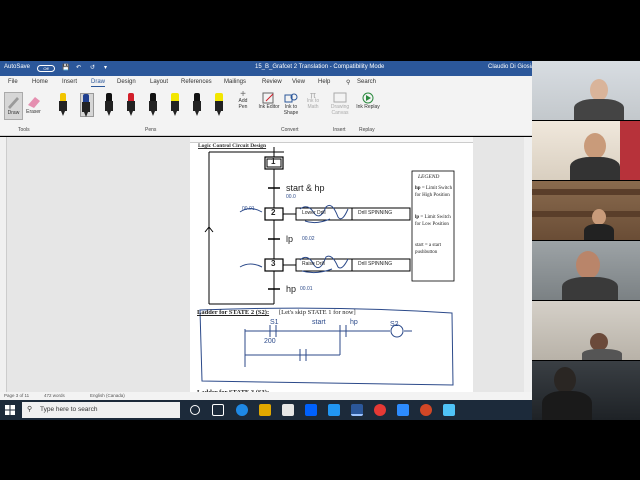 The height and width of the screenshot is (480, 640). Describe the element at coordinates (366, 82) in the screenshot. I see `search-box: Search` at that location.